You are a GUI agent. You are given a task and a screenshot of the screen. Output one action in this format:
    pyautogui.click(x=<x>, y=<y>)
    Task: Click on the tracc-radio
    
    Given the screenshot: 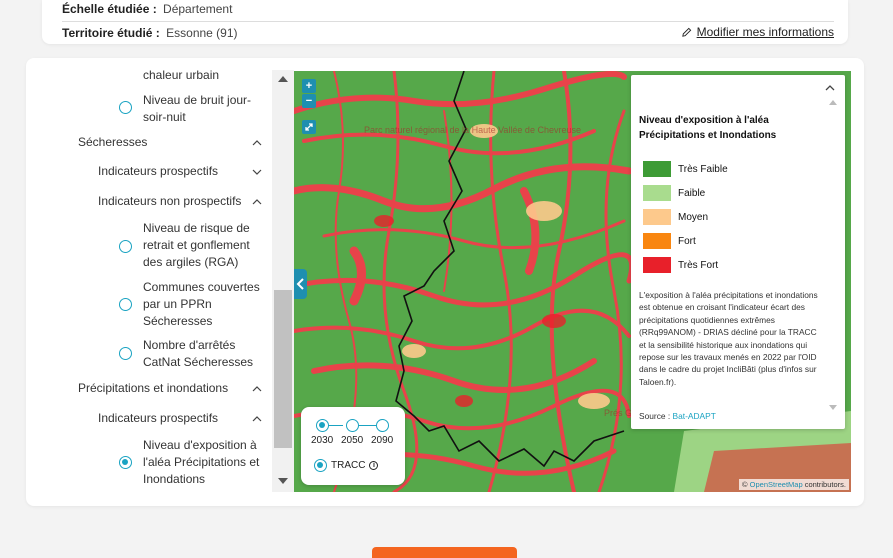 What is the action you would take?
    pyautogui.click(x=320, y=465)
    